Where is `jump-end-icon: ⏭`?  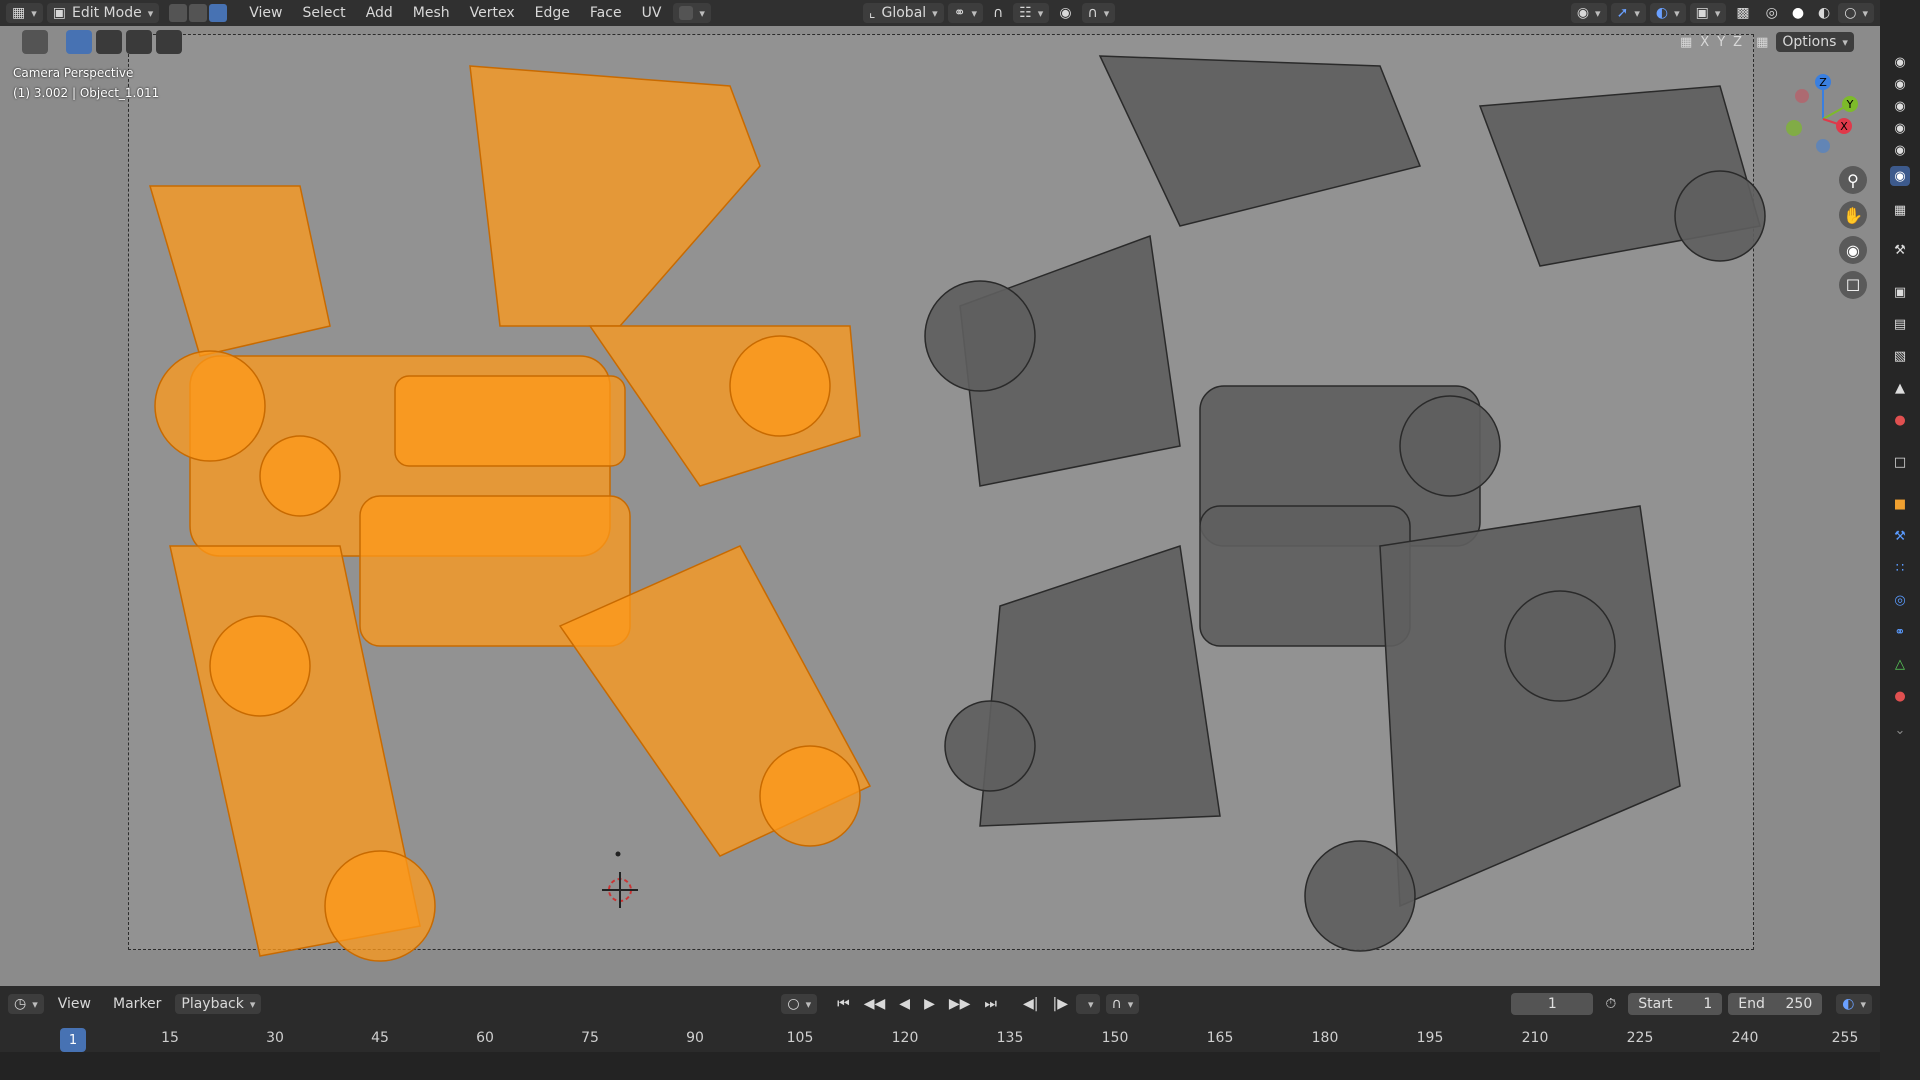
jump-end-icon: ⏭ is located at coordinates (990, 1004).